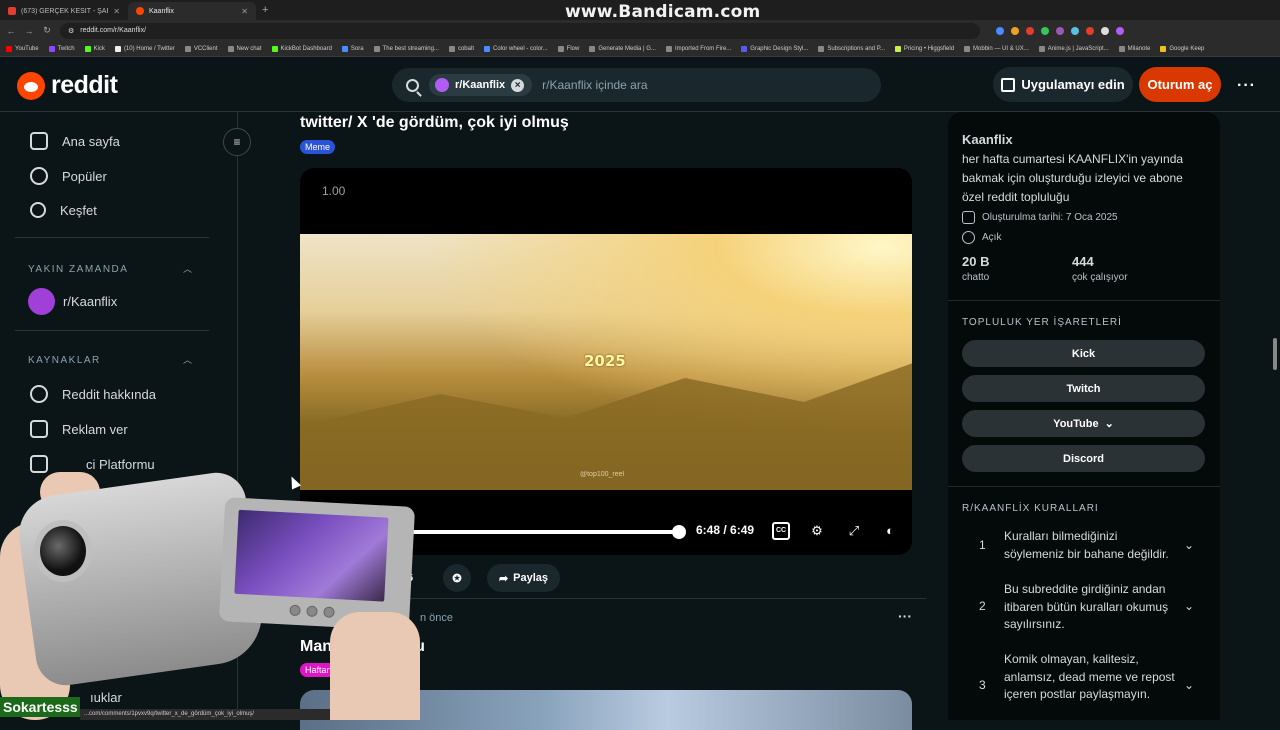 The width and height of the screenshot is (1280, 730). What do you see at coordinates (71, 31) in the screenshot?
I see `site-info-icon: ⚙` at bounding box center [71, 31].